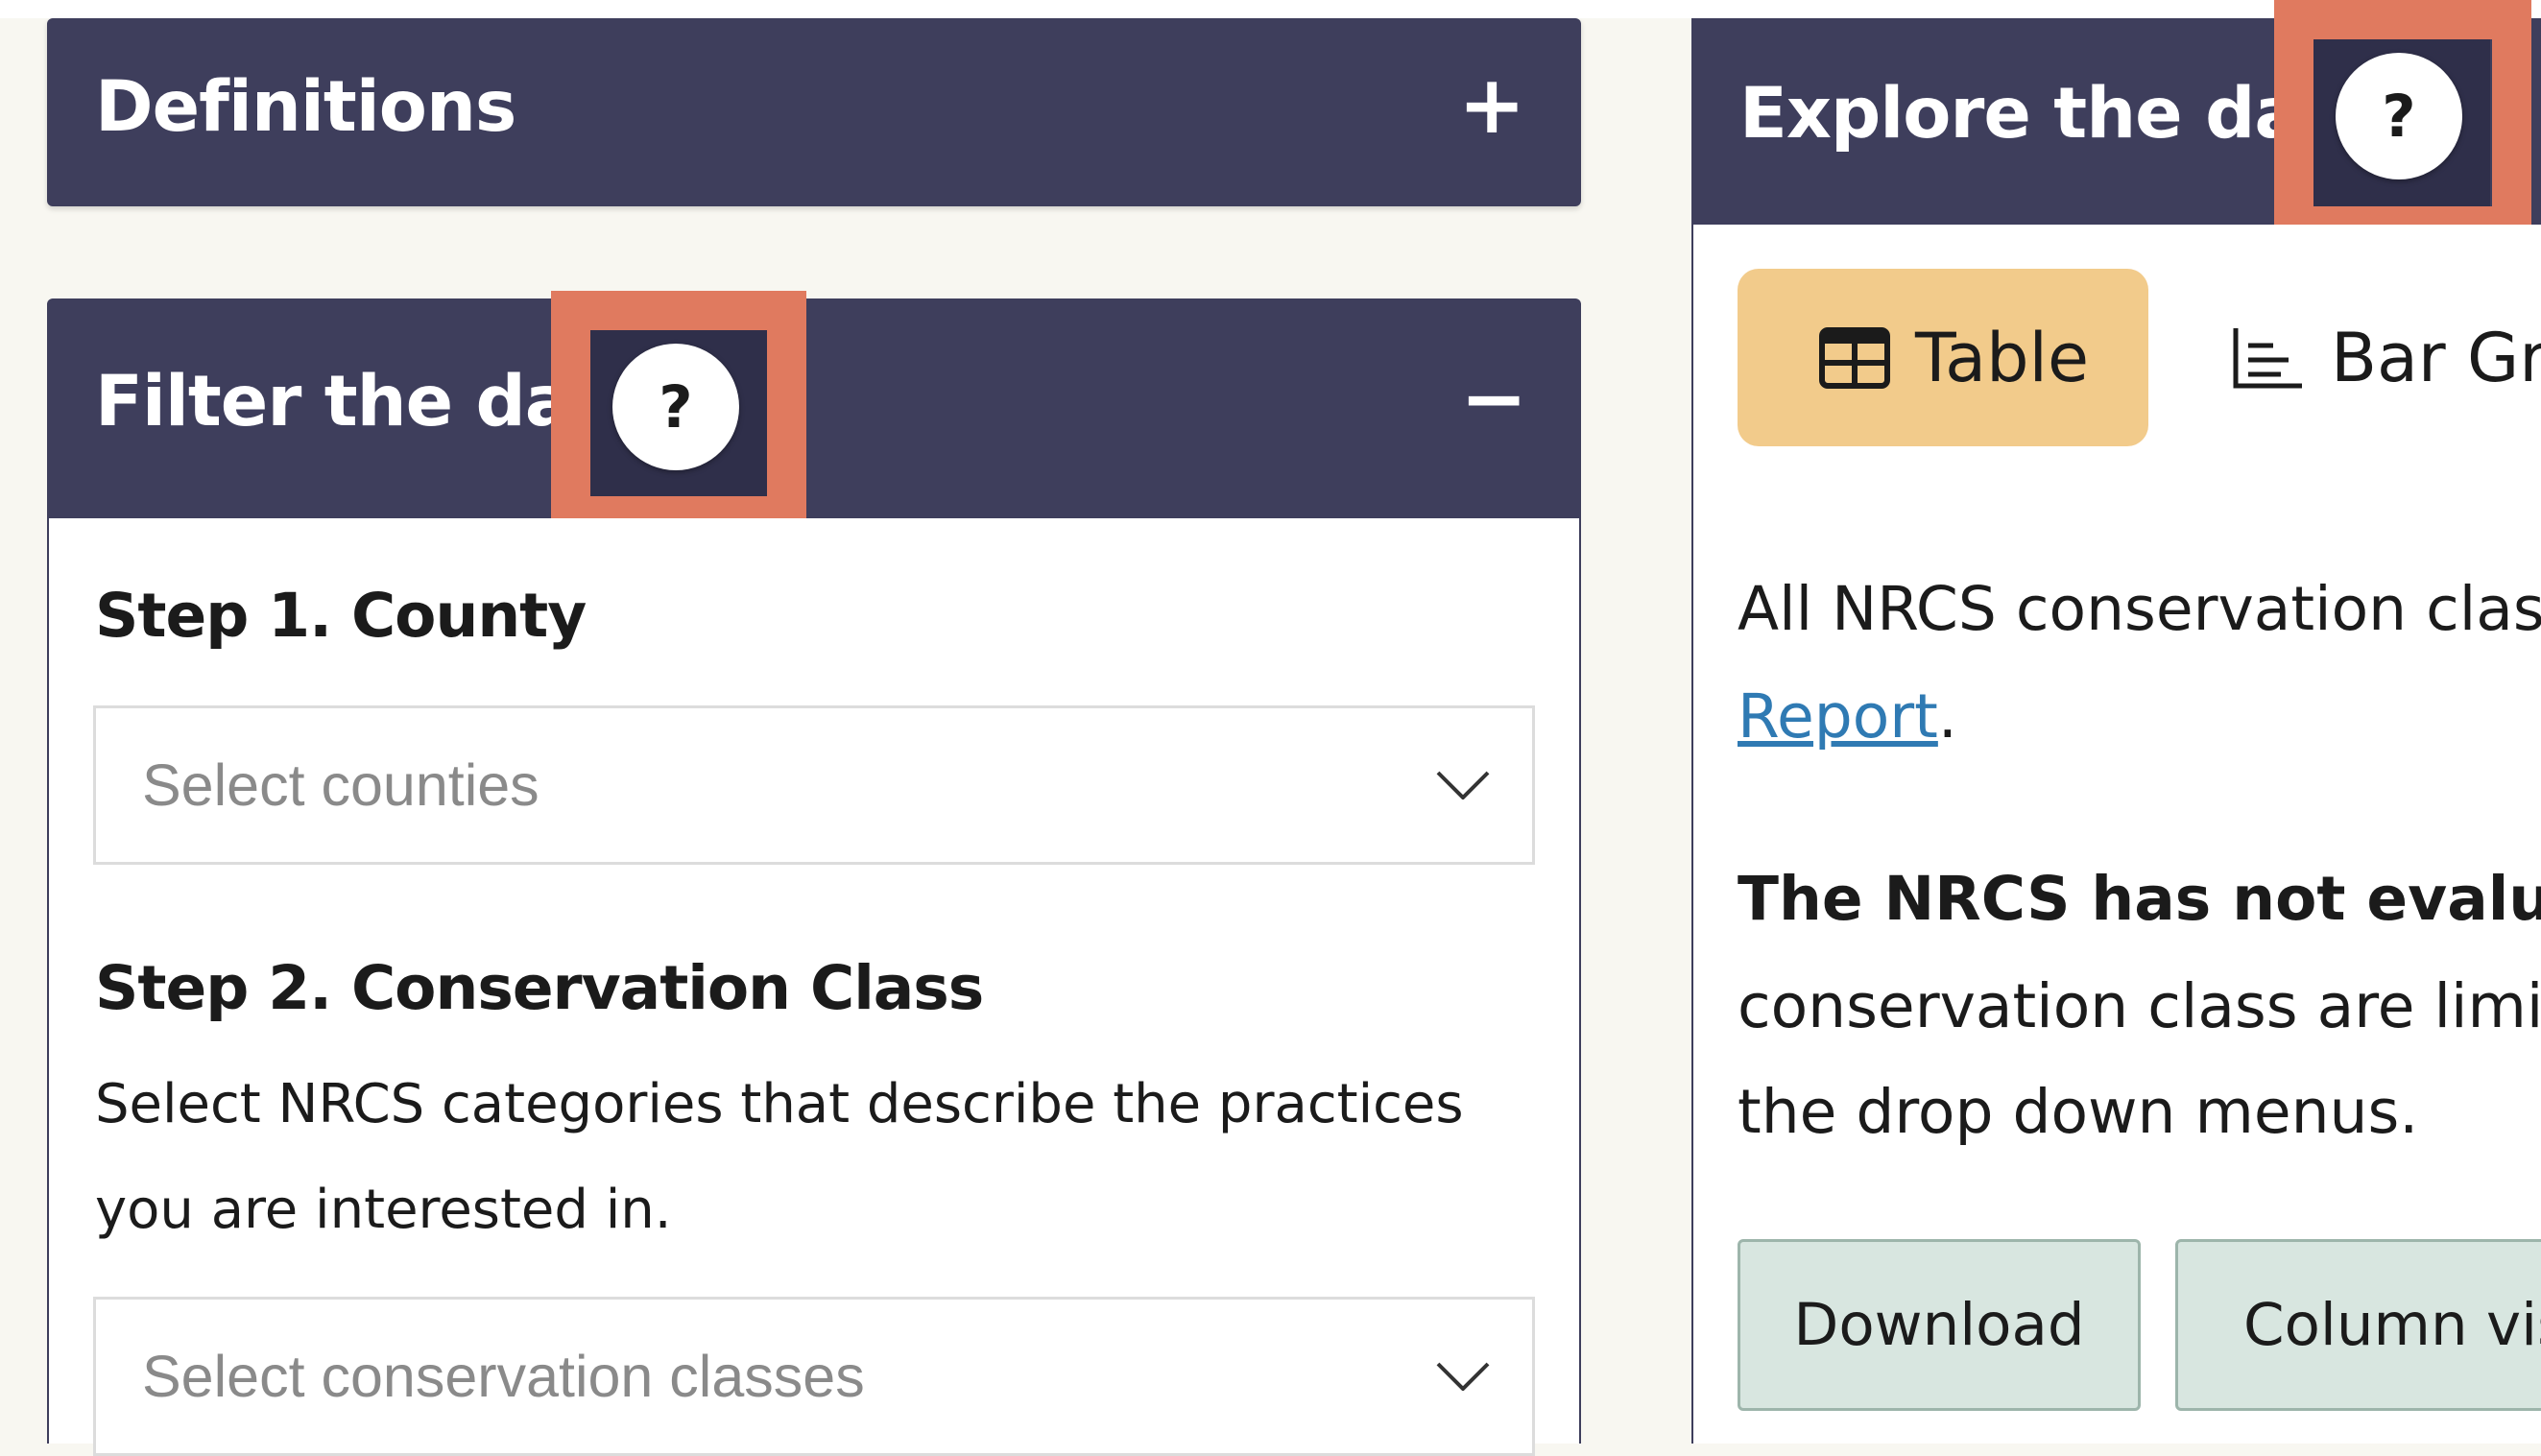 The height and width of the screenshot is (1456, 2541). Describe the element at coordinates (2139, 609) in the screenshot. I see `intro-text: All NRCS conservation class` at that location.